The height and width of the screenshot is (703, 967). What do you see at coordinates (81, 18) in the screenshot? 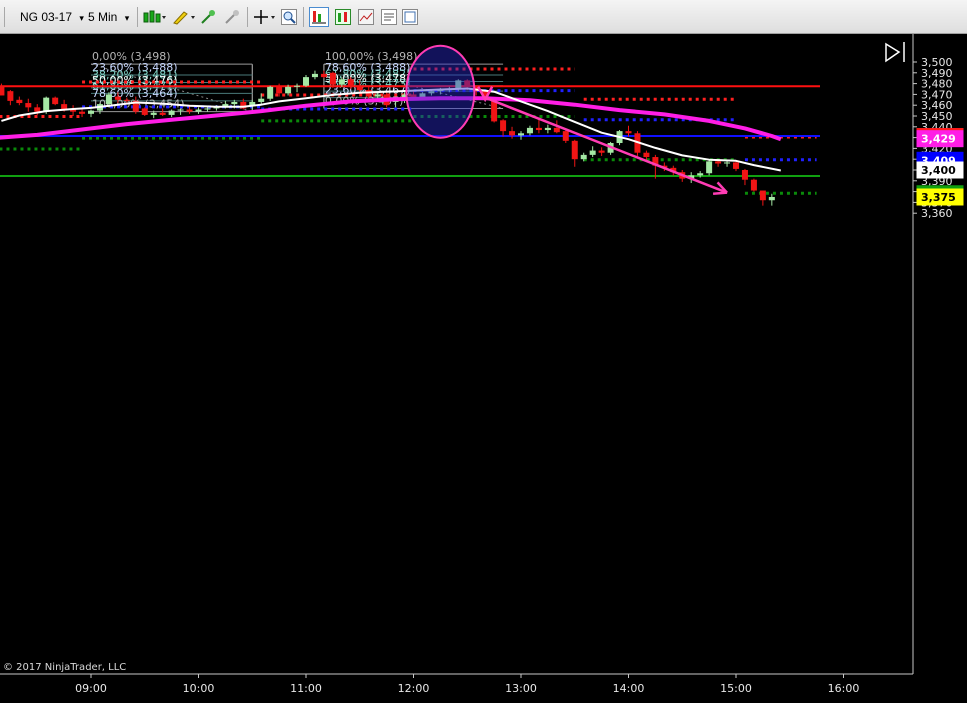
I see `instrument-dropdown-icon: ▾` at bounding box center [81, 18].